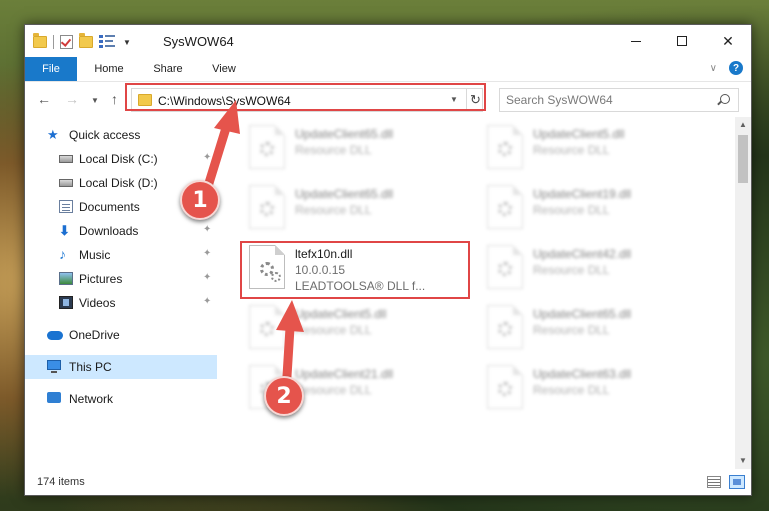 The height and width of the screenshot is (511, 769). I want to click on scroll-thumb, so click(743, 159).